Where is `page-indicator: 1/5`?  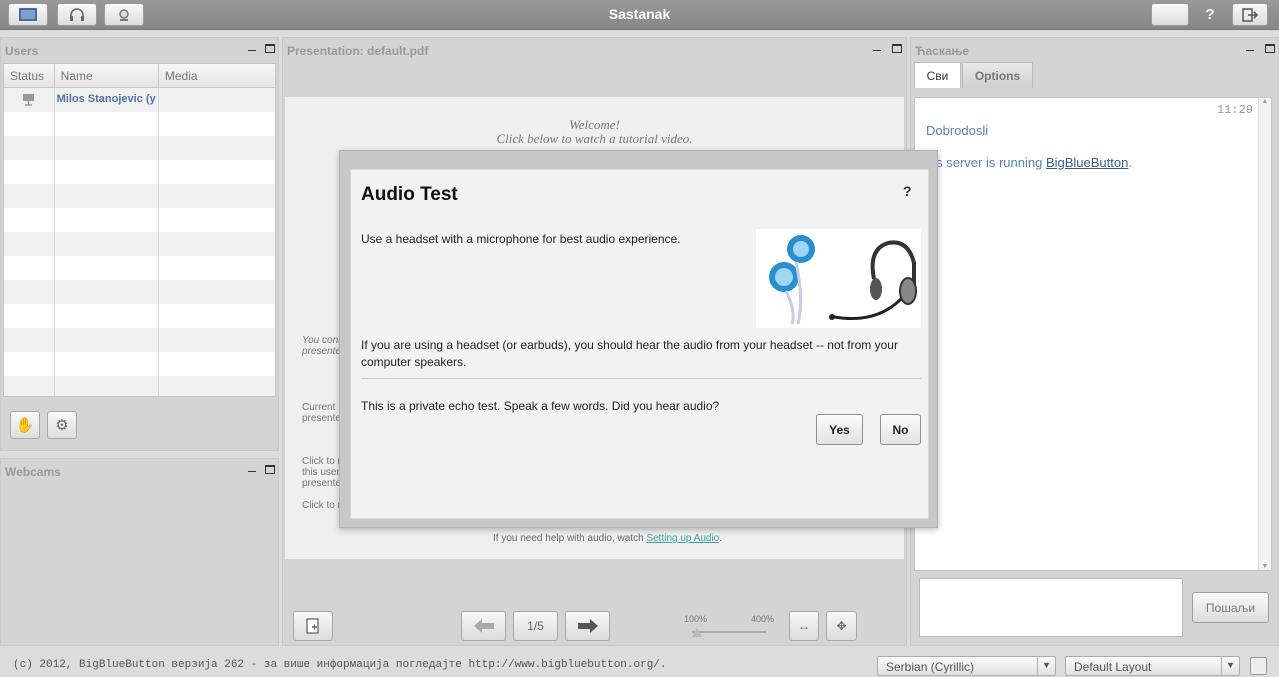
page-indicator: 1/5 is located at coordinates (535, 626).